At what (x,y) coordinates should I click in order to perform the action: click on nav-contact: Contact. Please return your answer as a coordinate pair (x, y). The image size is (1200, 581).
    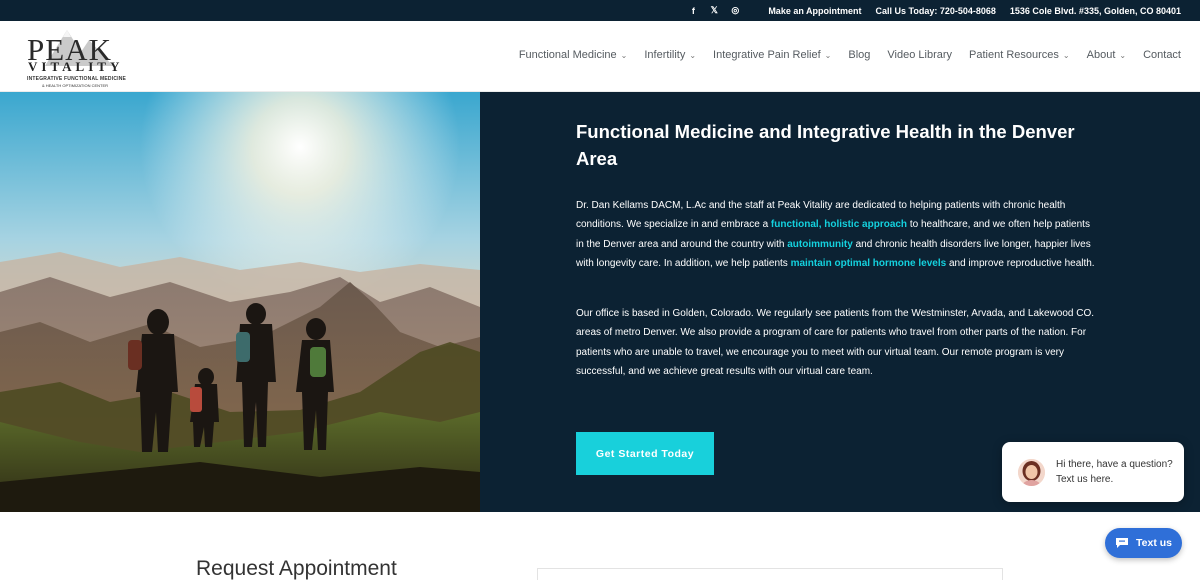
    Looking at the image, I should click on (1162, 55).